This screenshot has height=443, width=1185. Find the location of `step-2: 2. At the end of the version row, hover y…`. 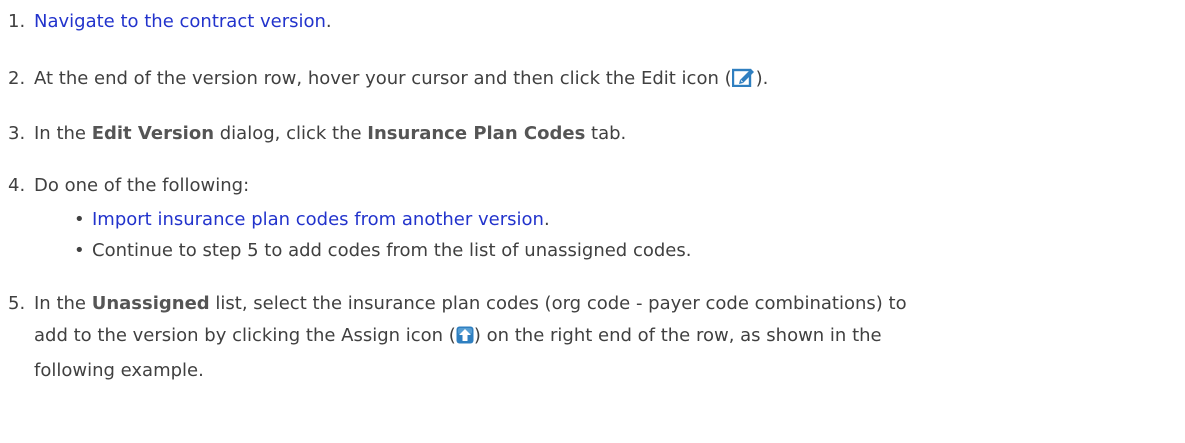

step-2: 2. At the end of the version row, hover y… is located at coordinates (388, 79).